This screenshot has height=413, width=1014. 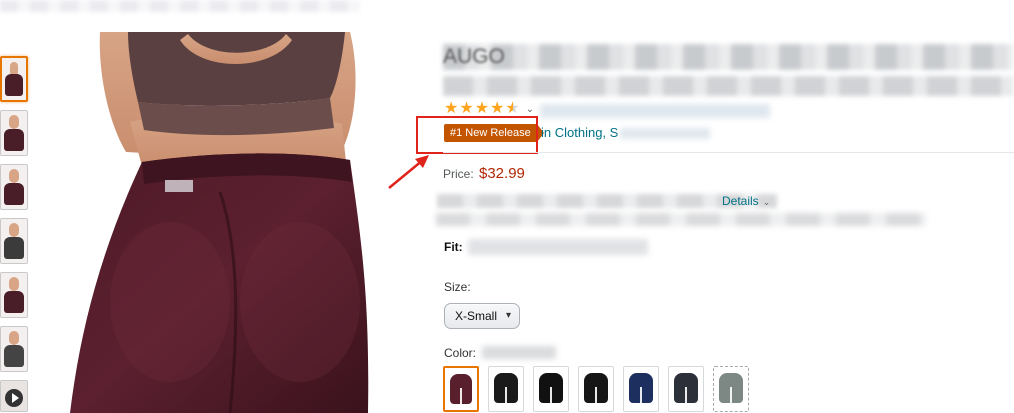 What do you see at coordinates (728, 86) in the screenshot?
I see `product-subtitle-redacted` at bounding box center [728, 86].